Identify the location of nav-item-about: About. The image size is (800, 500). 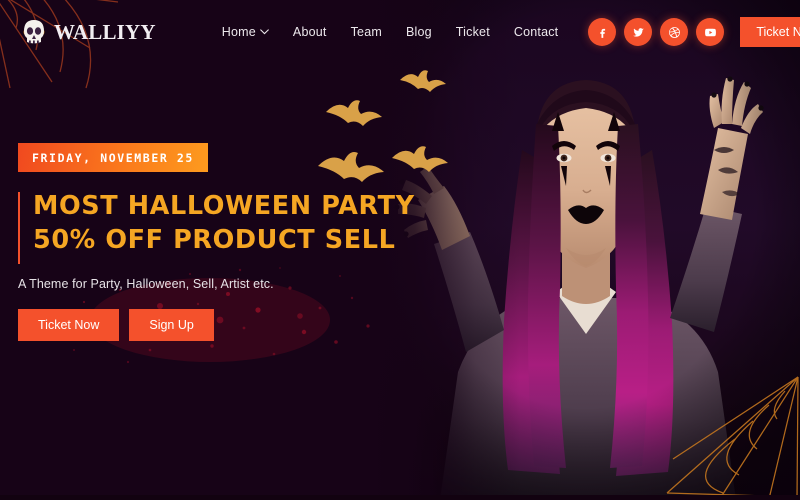
(310, 32).